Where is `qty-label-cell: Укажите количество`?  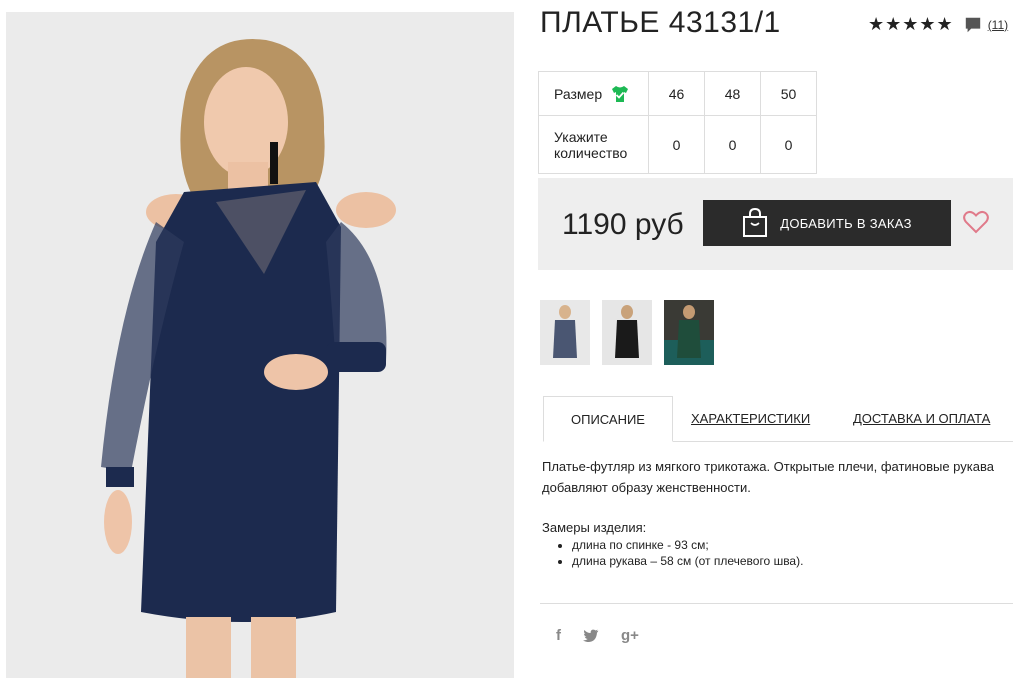 qty-label-cell: Укажите количество is located at coordinates (593, 144).